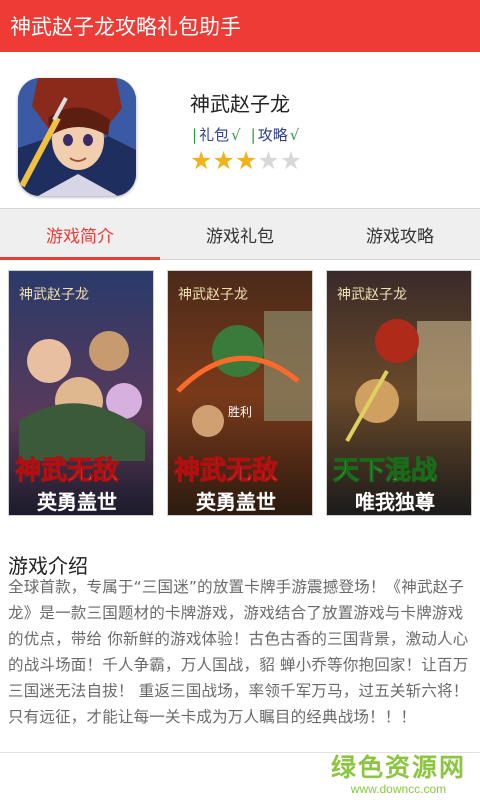  What do you see at coordinates (245, 134) in the screenshot?
I see `tag-list: | 礼包 √ | 攻略 √` at bounding box center [245, 134].